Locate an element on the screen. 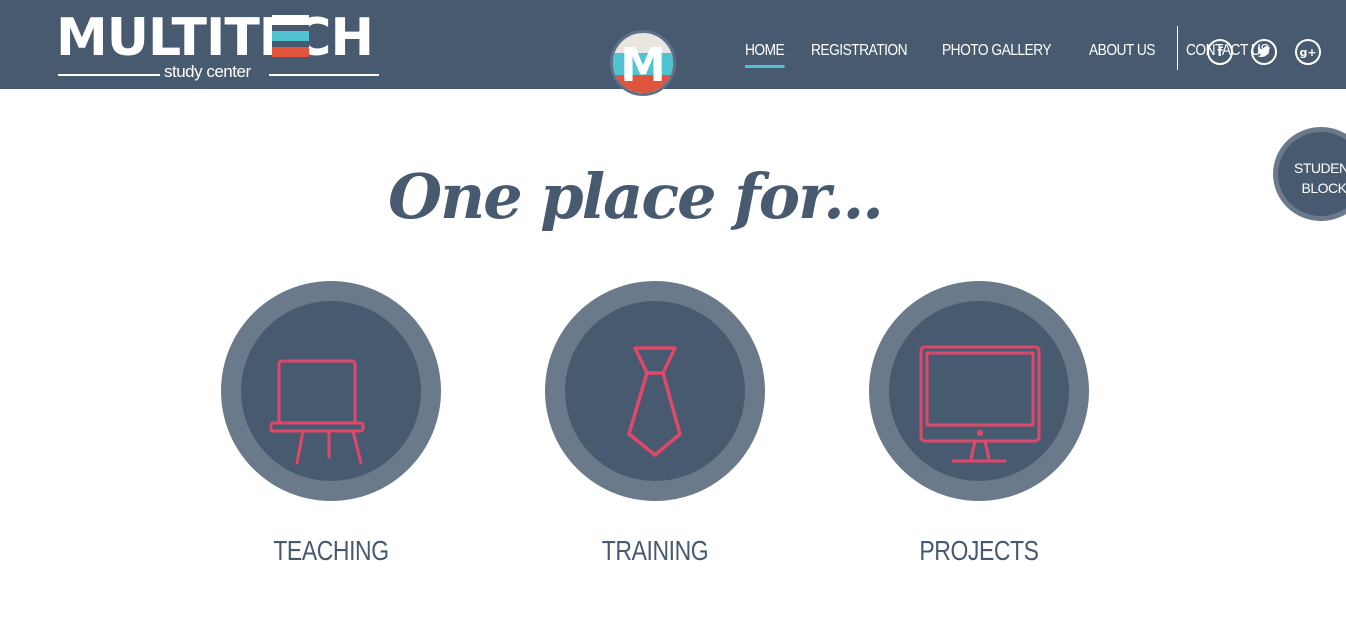  nav-registration: REGISTRATION is located at coordinates (859, 52).